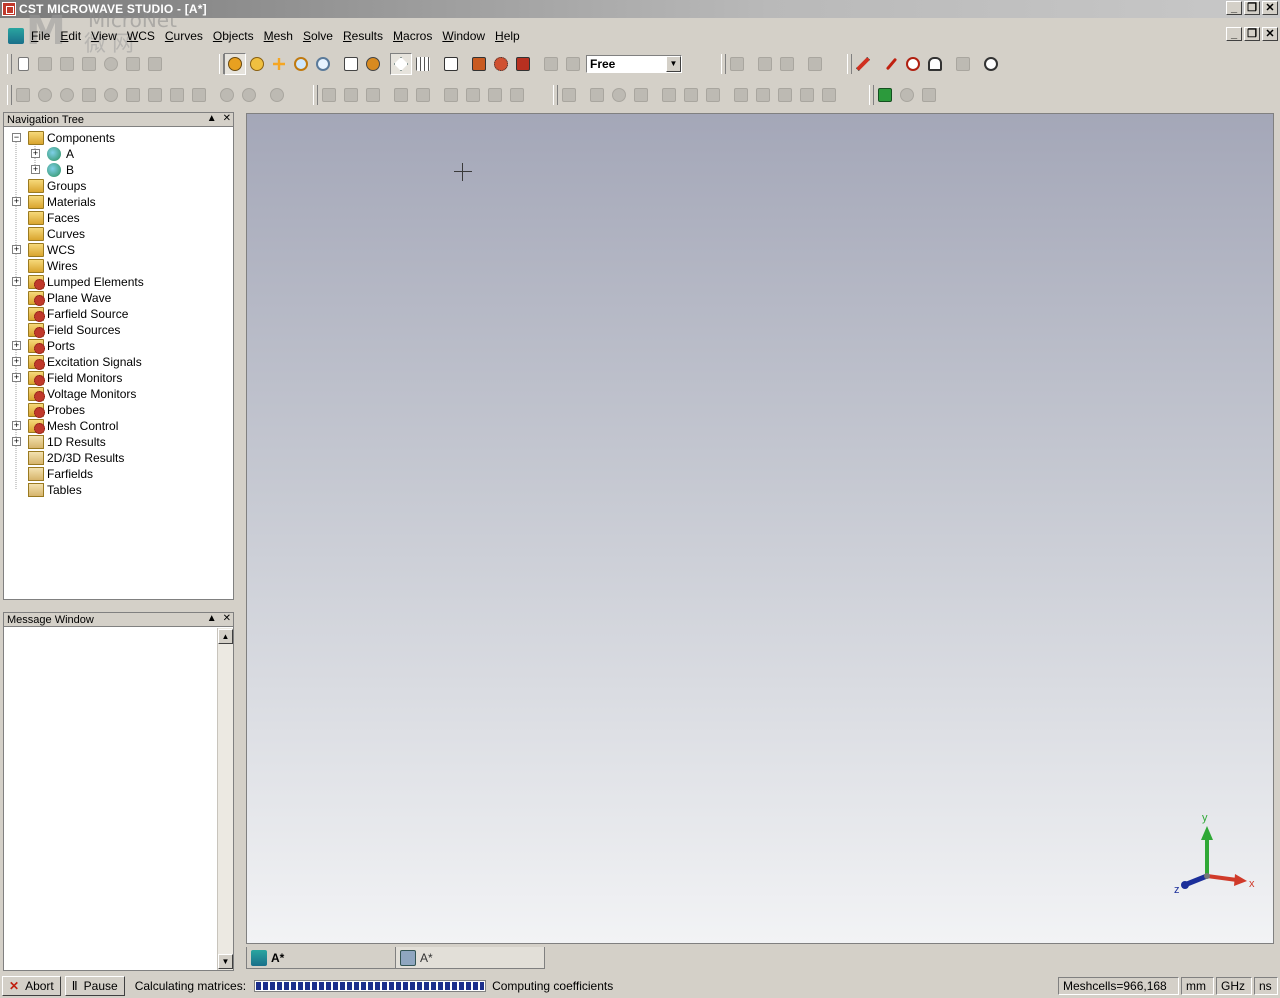 This screenshot has height=998, width=1280. What do you see at coordinates (249, 95) in the screenshot?
I see `boolean-subtract-icon` at bounding box center [249, 95].